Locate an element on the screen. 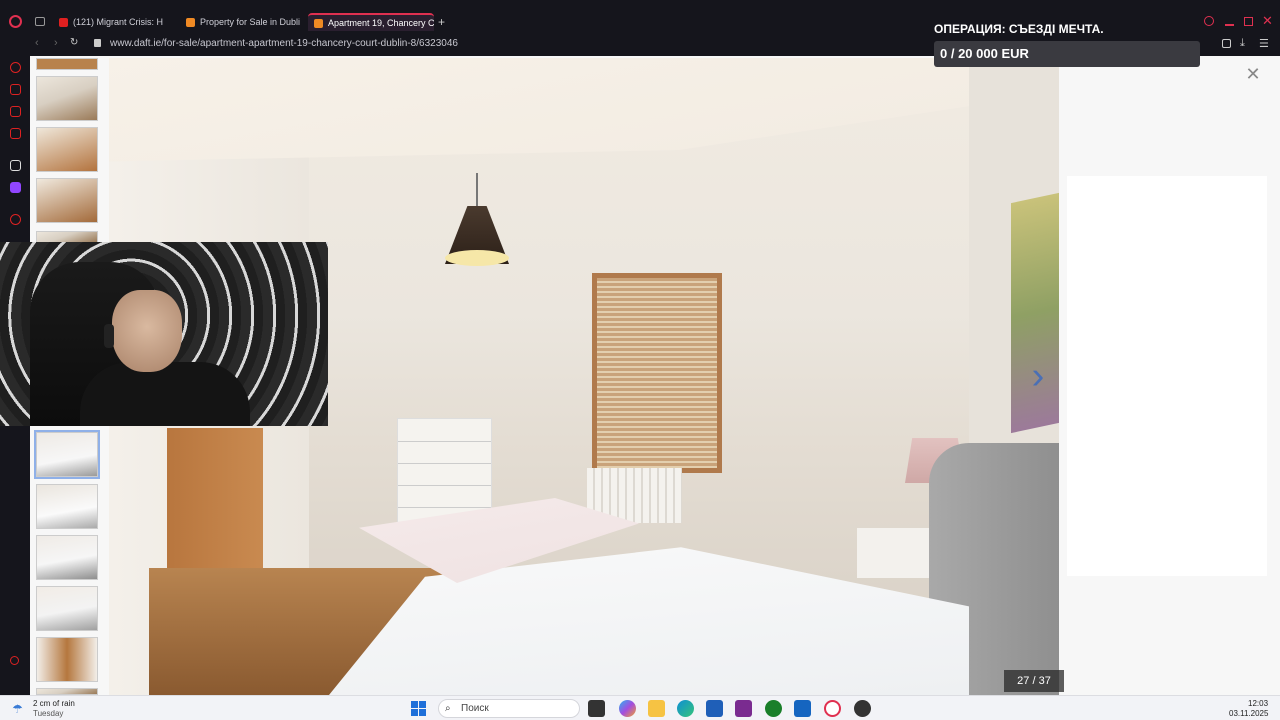  pinned-app-icon is located at coordinates (15, 165).